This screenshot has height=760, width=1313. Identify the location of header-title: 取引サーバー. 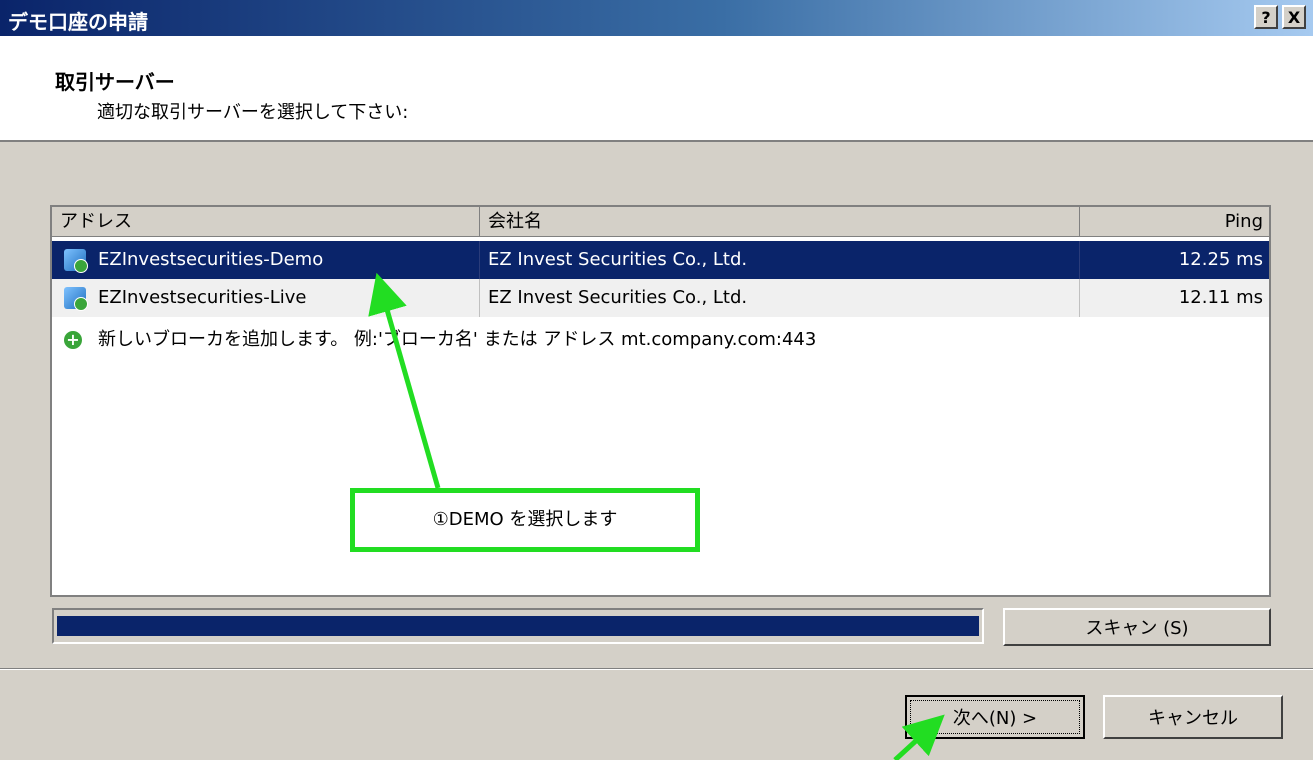
(115, 82).